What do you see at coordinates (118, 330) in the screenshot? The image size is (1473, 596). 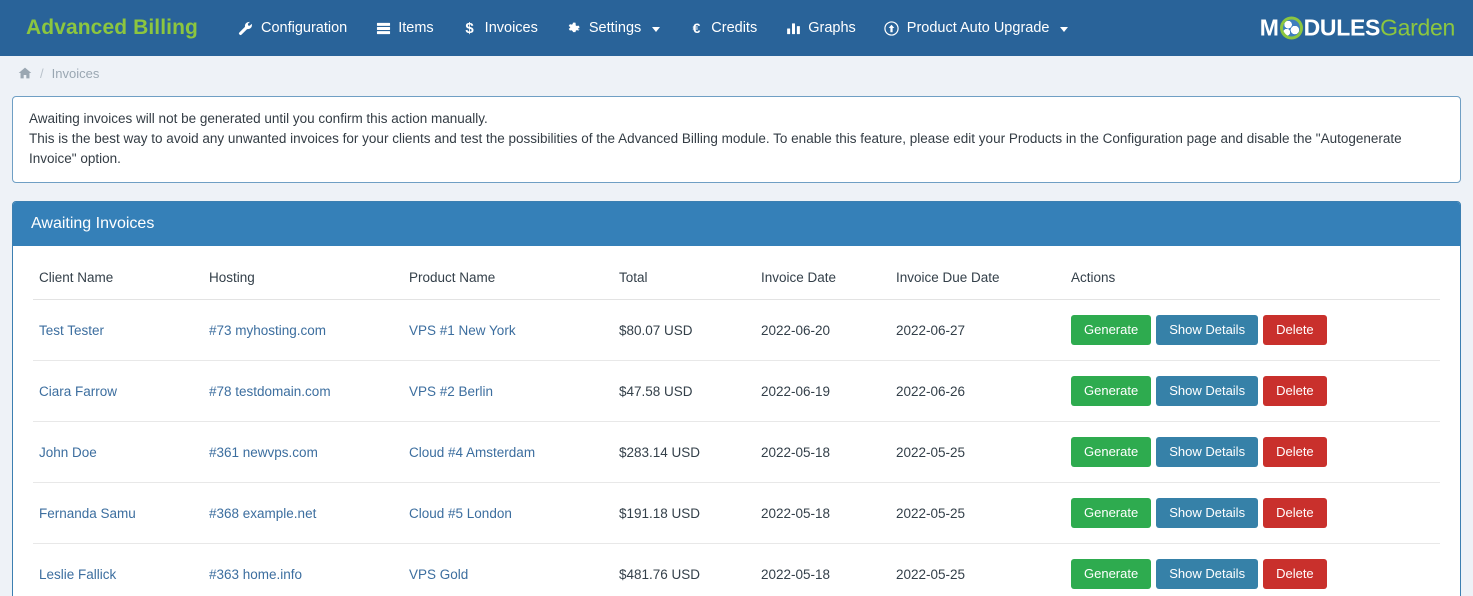 I see `cell-client-name: Test Tester` at bounding box center [118, 330].